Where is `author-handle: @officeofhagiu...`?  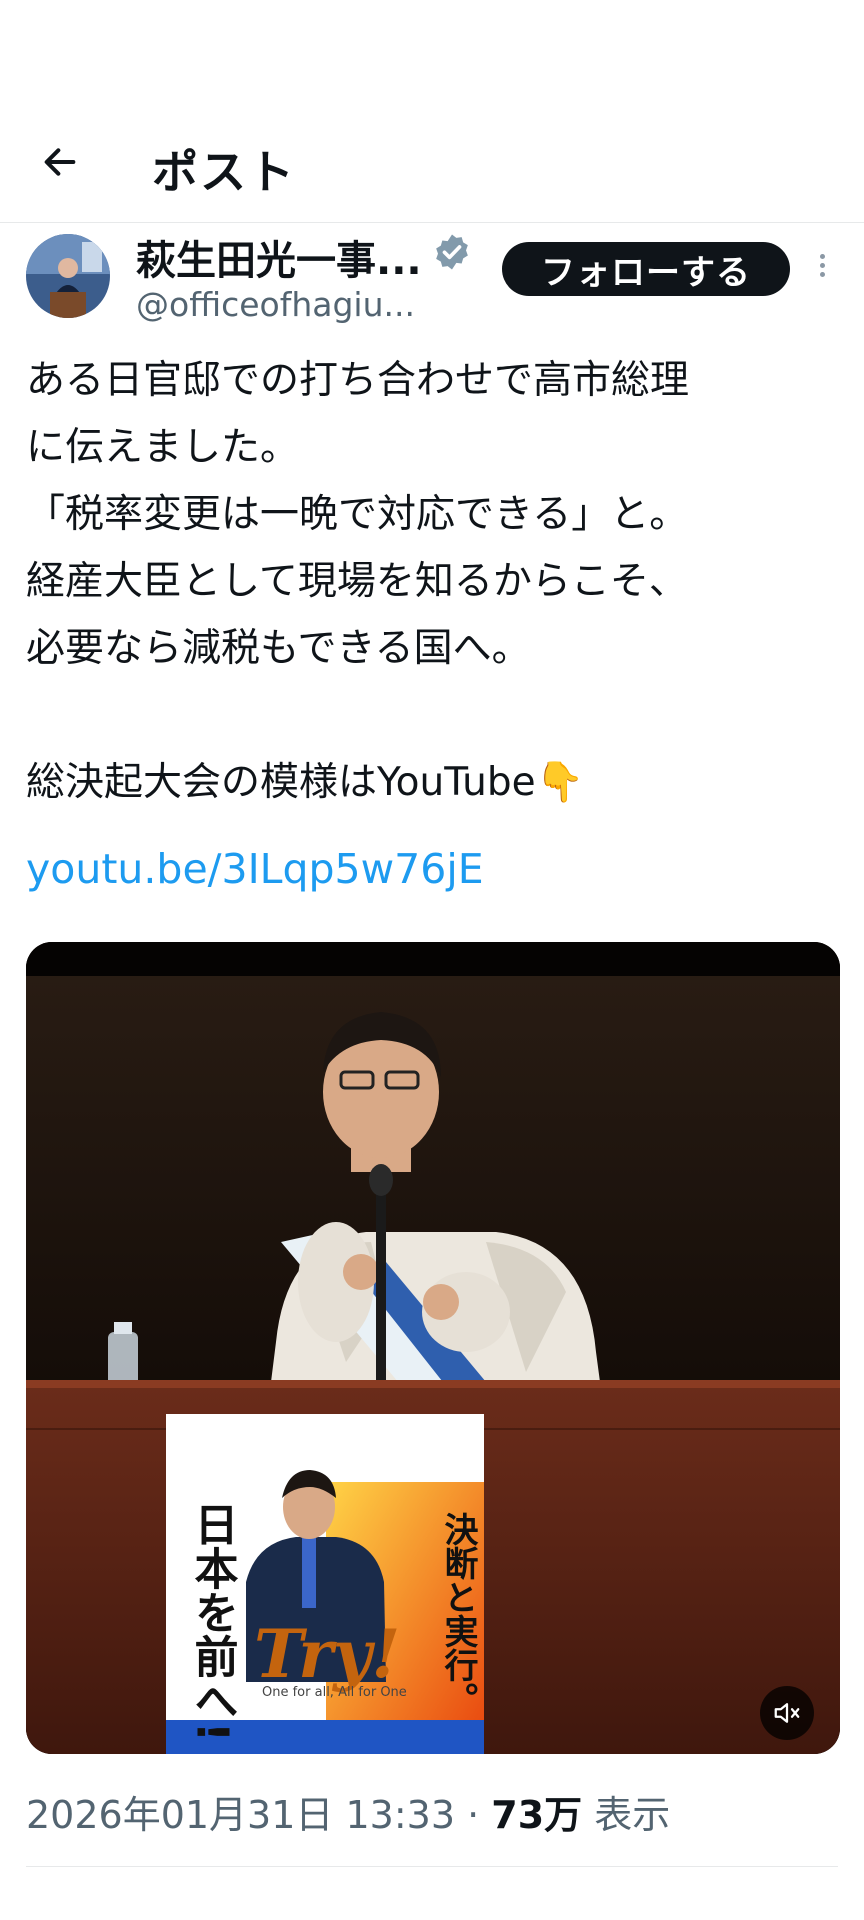 author-handle: @officeofhagiu... is located at coordinates (275, 304).